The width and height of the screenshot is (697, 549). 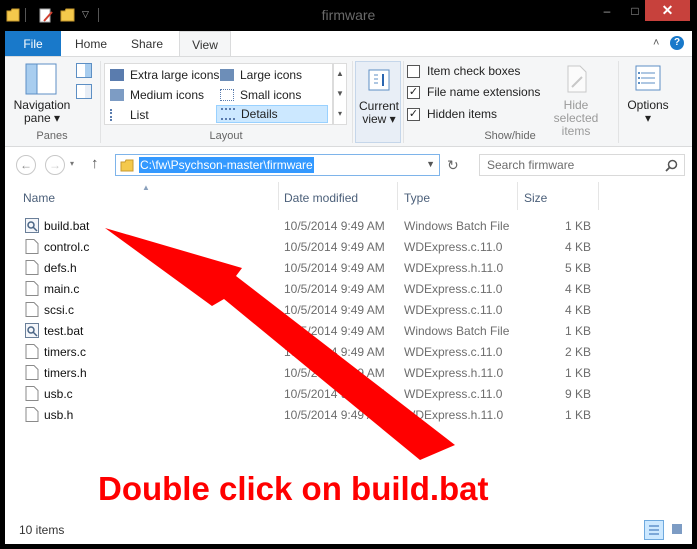 I want to click on panes-group-label: Panes, so click(x=52, y=136).